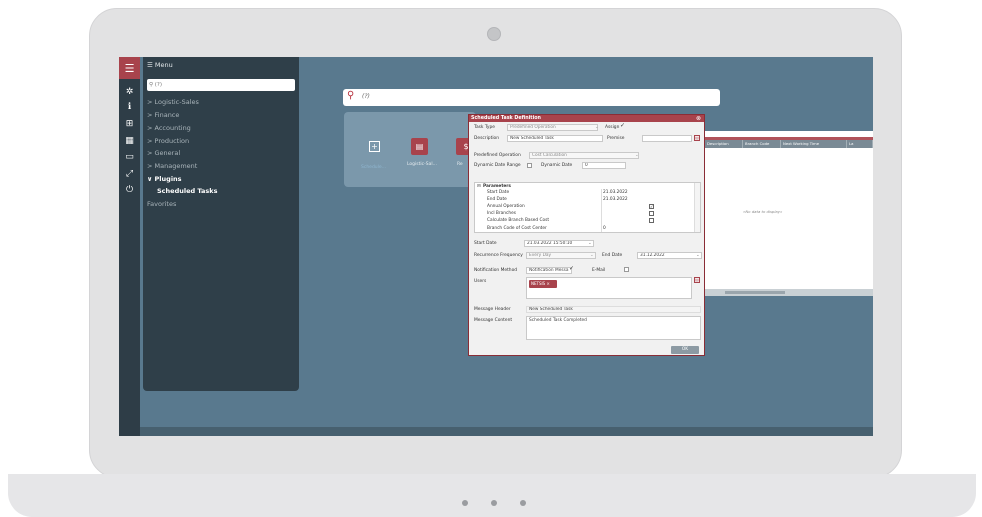 This screenshot has height=517, width=982. What do you see at coordinates (651, 206) in the screenshot?
I see `annual-operation-checkbox: ✓` at bounding box center [651, 206].